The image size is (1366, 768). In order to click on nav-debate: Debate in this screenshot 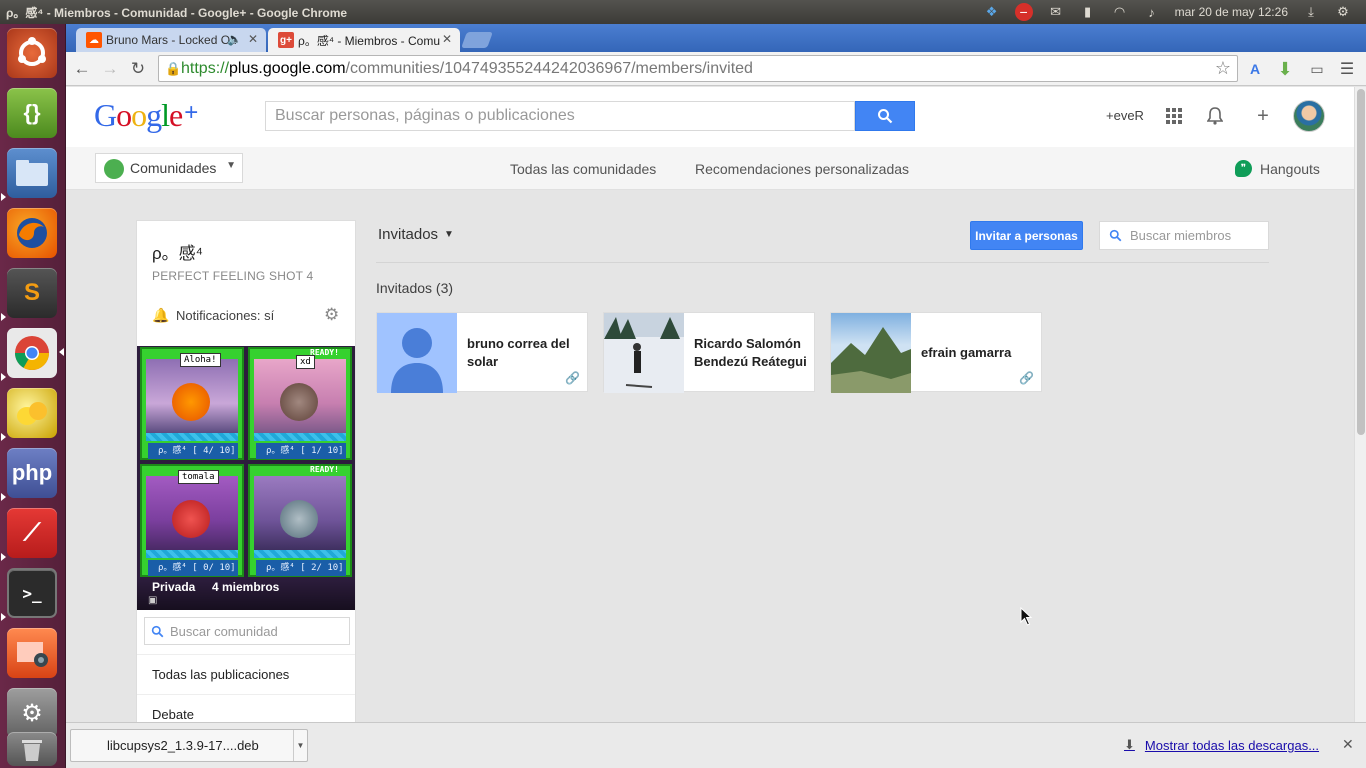, I will do `click(246, 708)`.